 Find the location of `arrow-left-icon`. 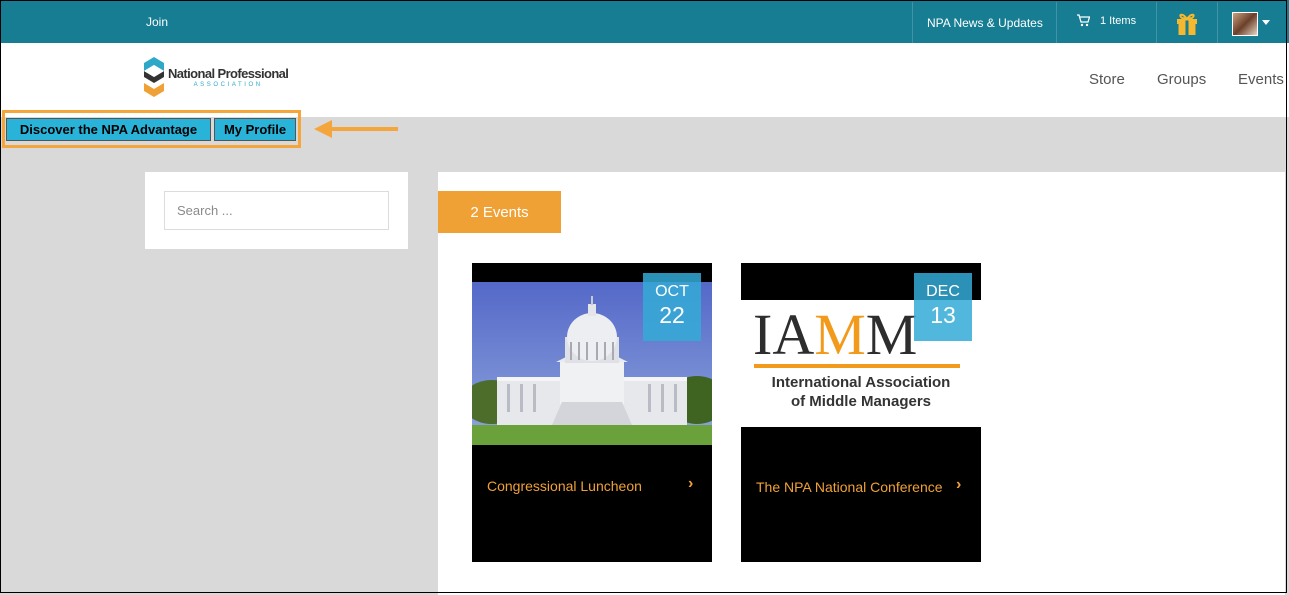

arrow-left-icon is located at coordinates (356, 129).